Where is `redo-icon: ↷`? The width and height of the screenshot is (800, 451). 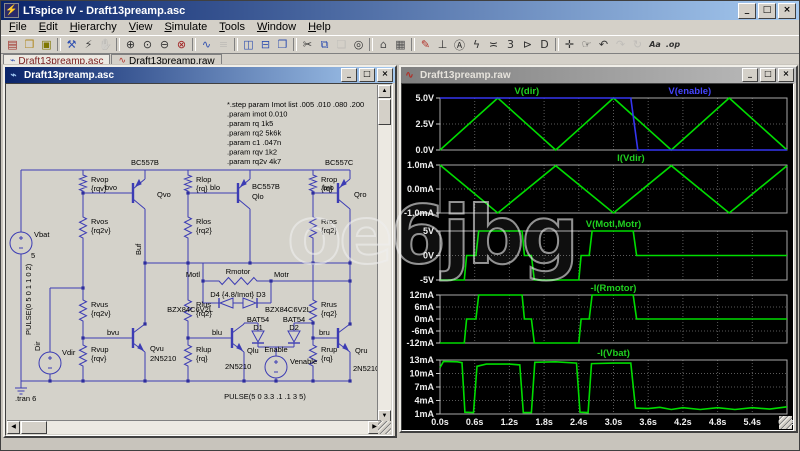
redo-icon: ↷ is located at coordinates (620, 44).